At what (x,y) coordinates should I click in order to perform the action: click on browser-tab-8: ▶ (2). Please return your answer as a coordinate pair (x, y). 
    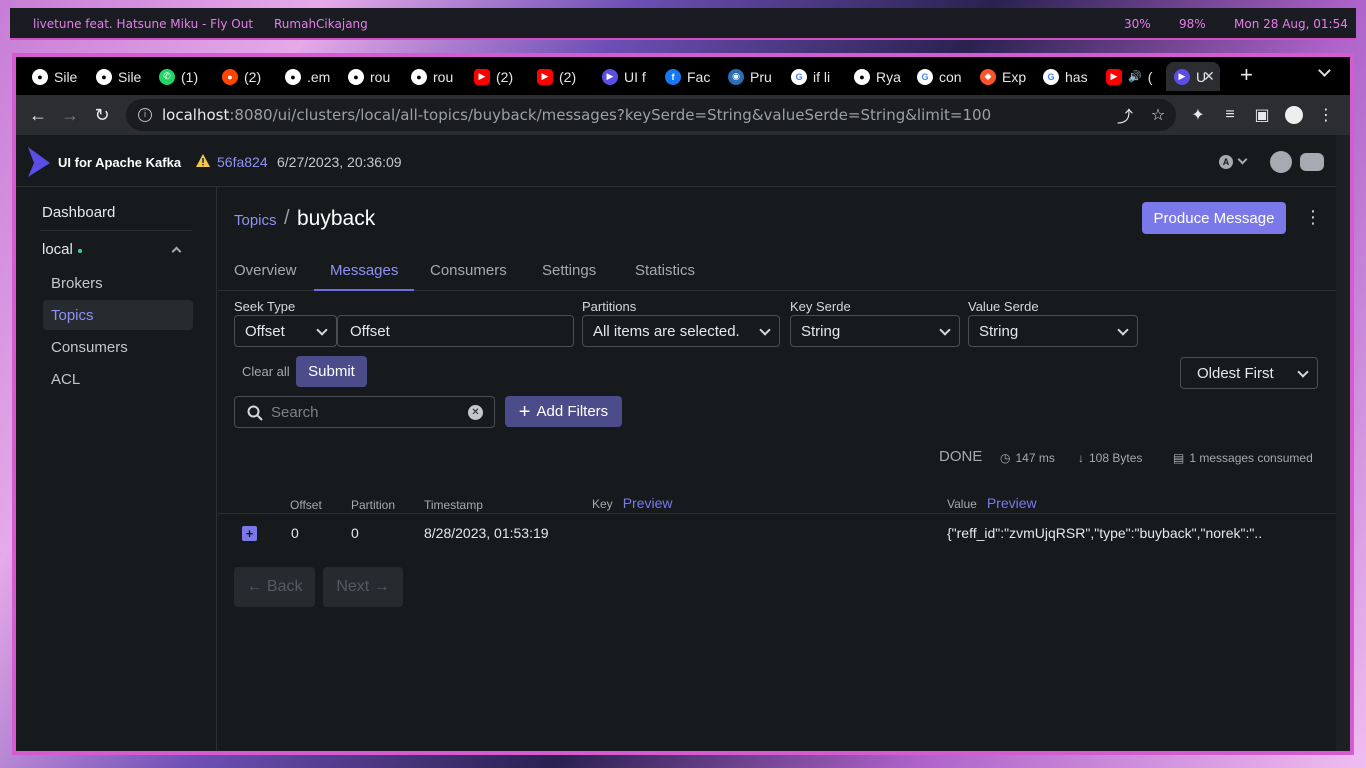
    Looking at the image, I should click on (500, 76).